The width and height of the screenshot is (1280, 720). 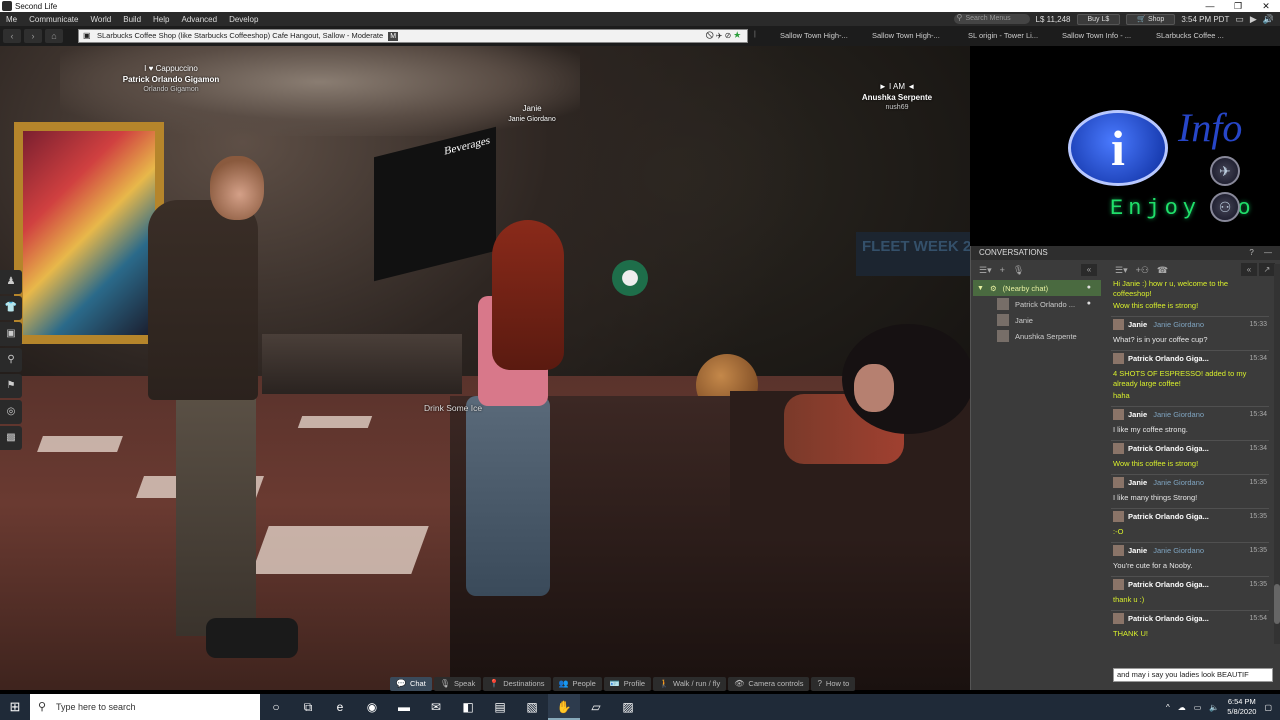 I want to click on menu-build: Build, so click(x=132, y=19).